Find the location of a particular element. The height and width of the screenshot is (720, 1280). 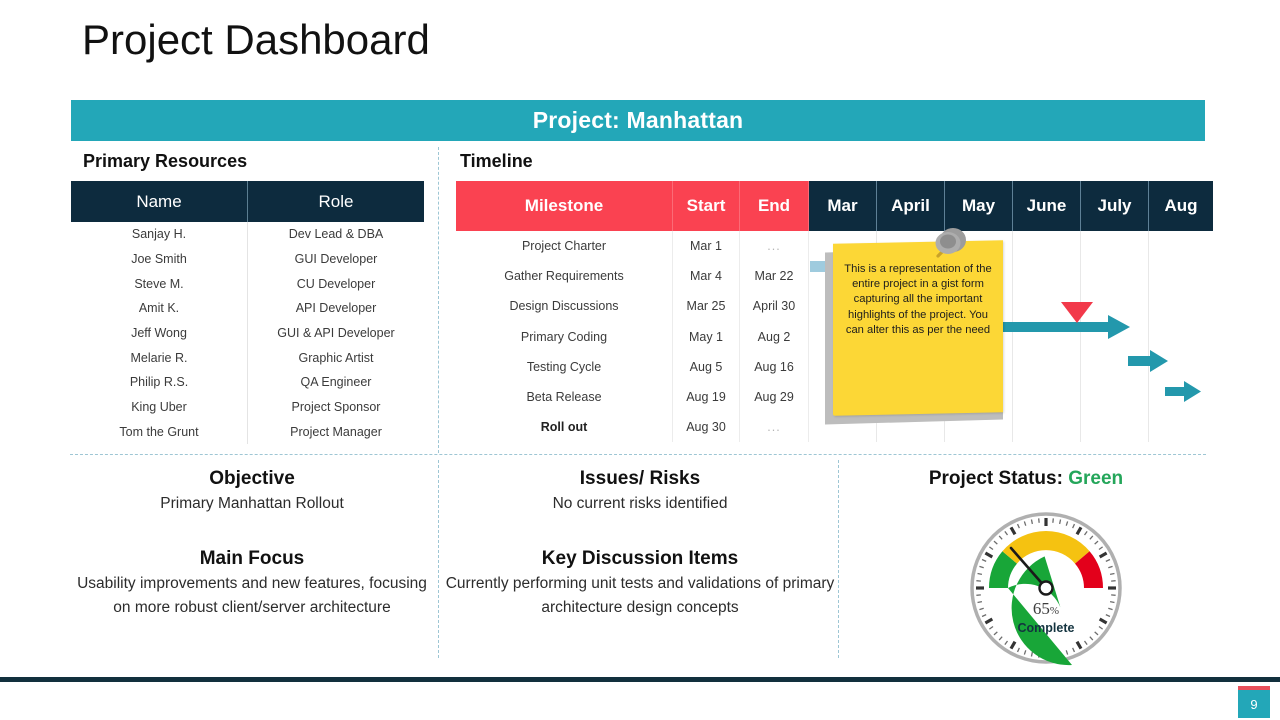

table-row: Amit K. API Developer is located at coordinates (247, 308).